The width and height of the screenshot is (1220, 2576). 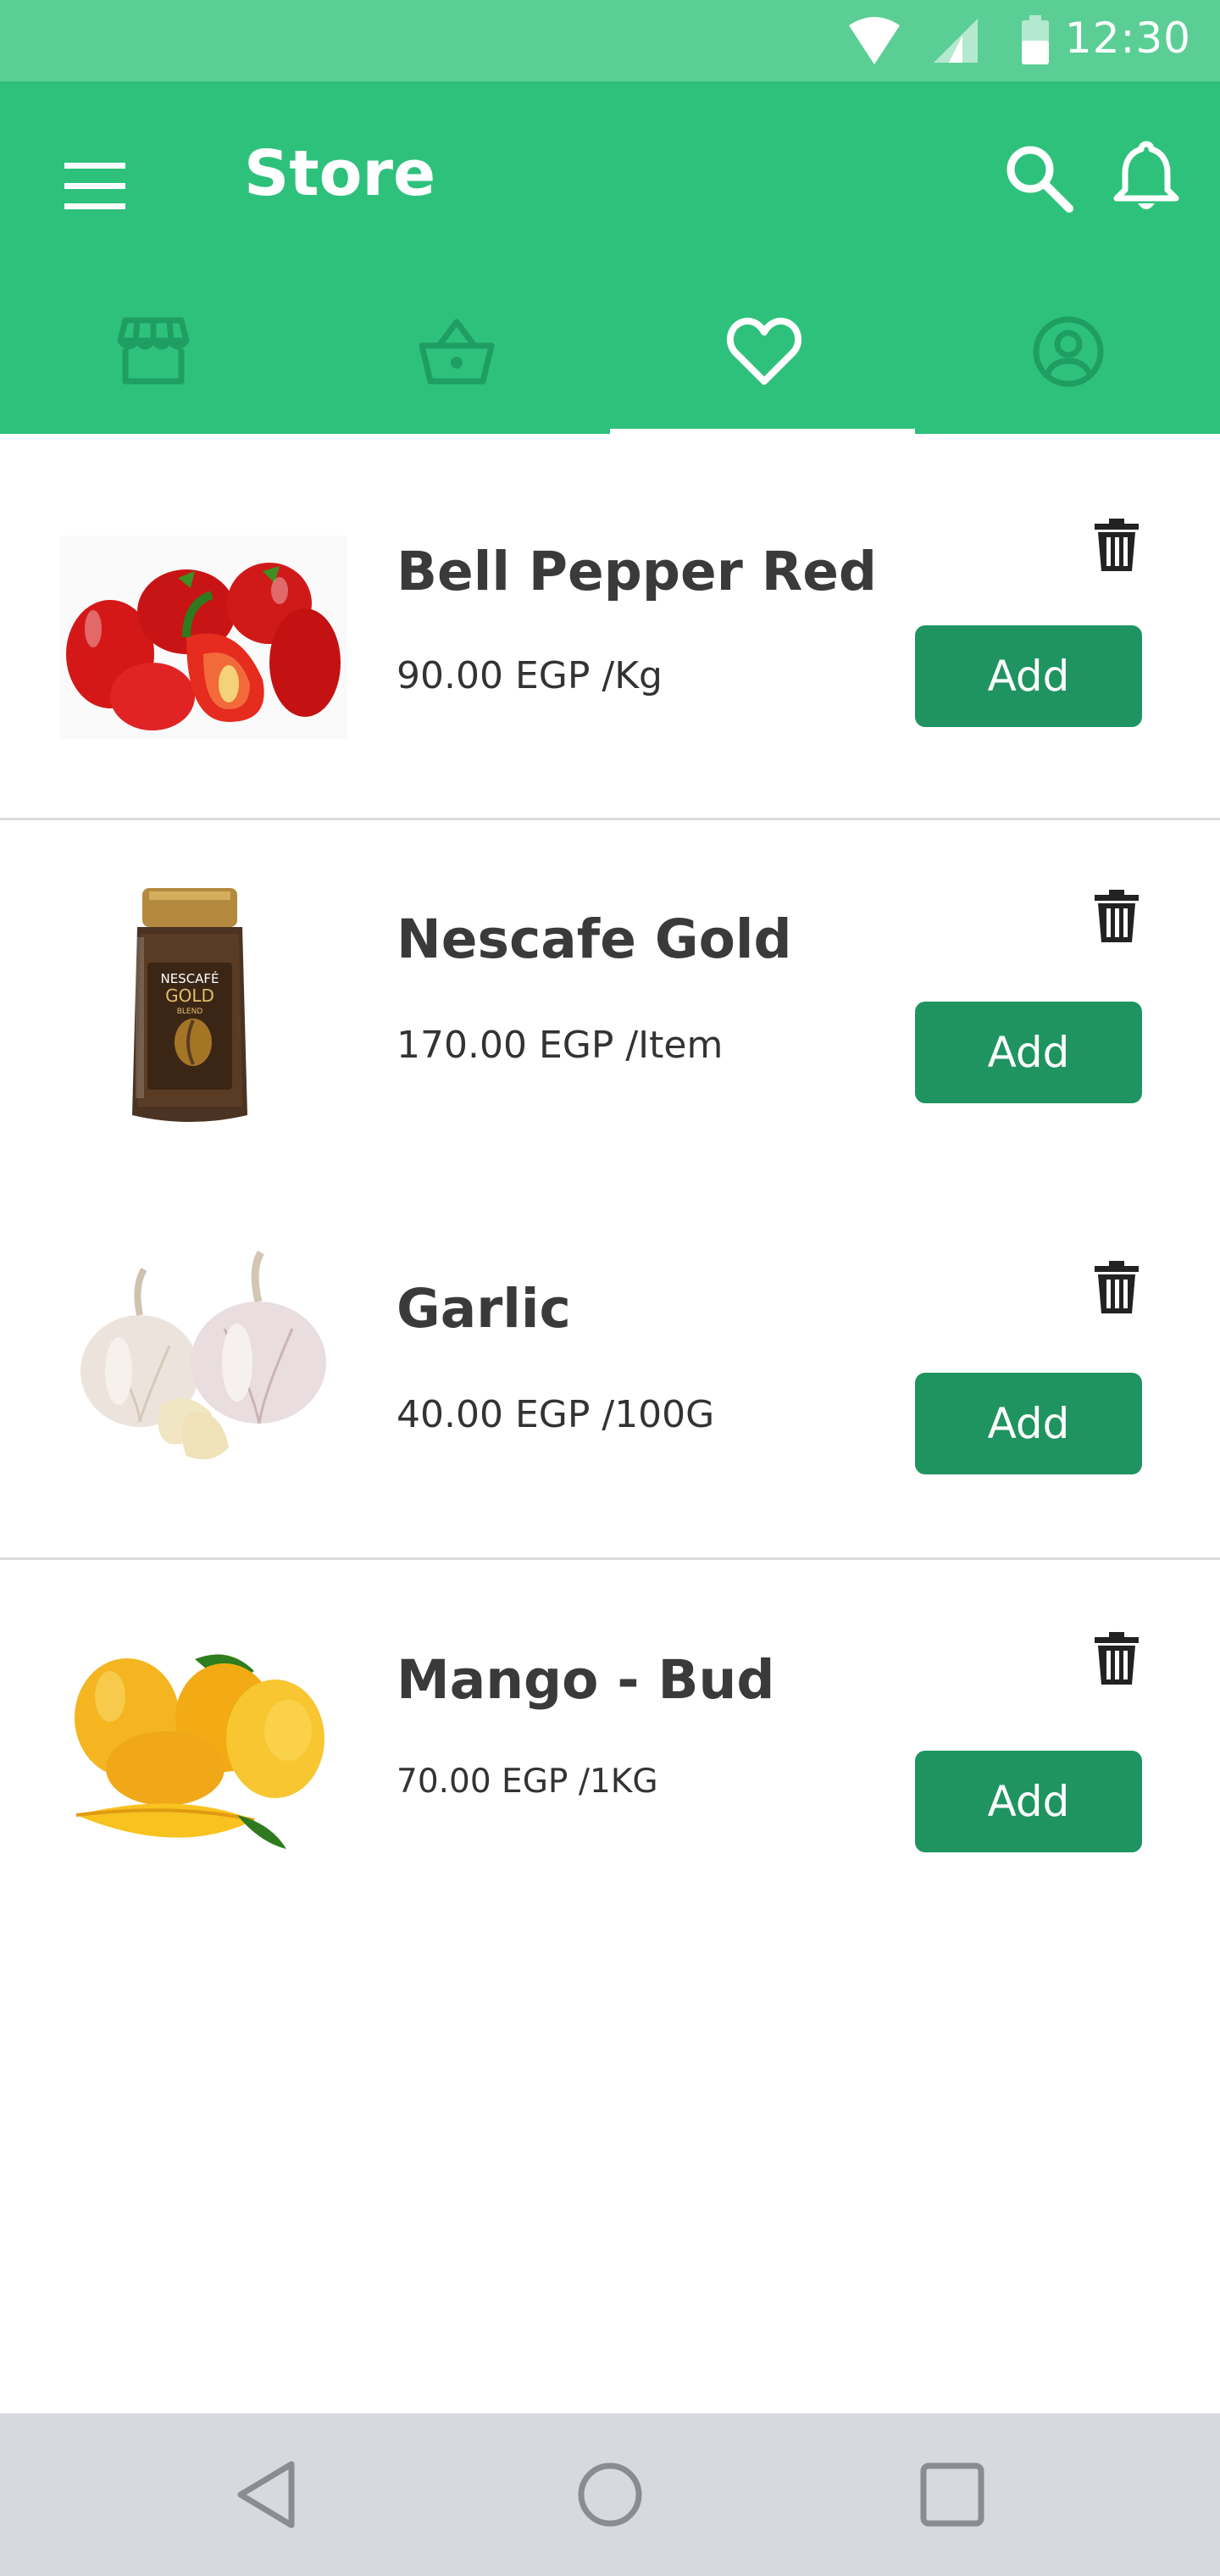 I want to click on bell-icon, so click(x=1146, y=177).